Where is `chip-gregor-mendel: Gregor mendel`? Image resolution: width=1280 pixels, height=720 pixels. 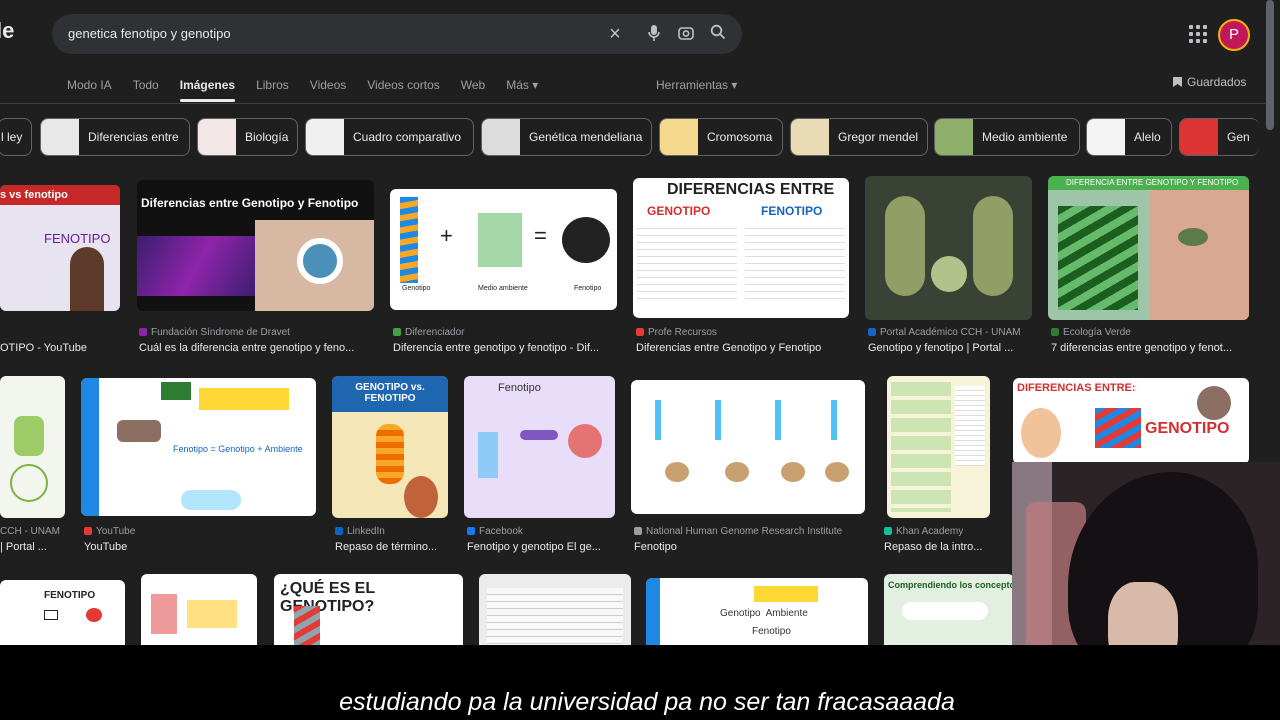
chip-gregor-mendel: Gregor mendel is located at coordinates (859, 137).